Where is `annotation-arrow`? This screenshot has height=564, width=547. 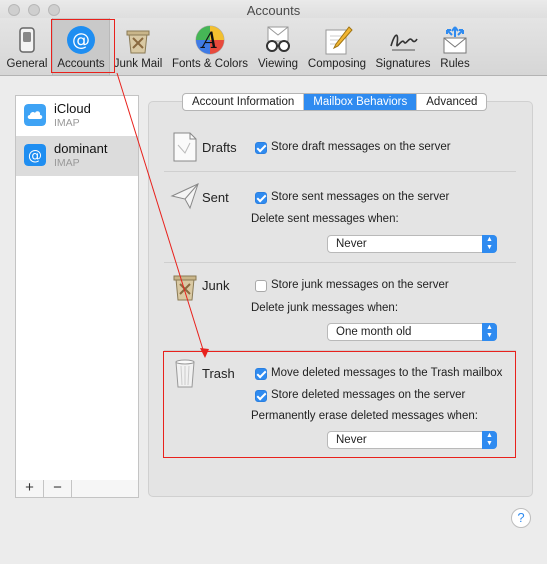
annotation-arrow is located at coordinates (162, 215).